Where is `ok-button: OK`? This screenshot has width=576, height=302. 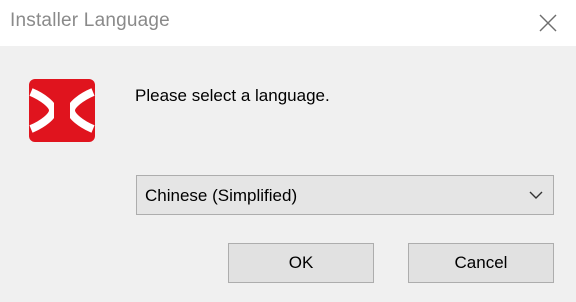
ok-button: OK is located at coordinates (301, 263).